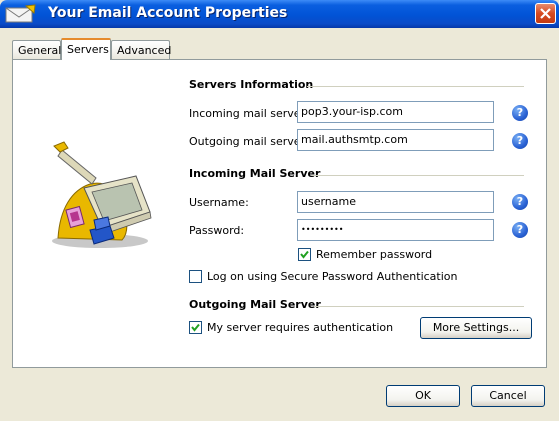 Image resolution: width=559 pixels, height=421 pixels. I want to click on title-bar: Your Email Account Properties, so click(279, 14).